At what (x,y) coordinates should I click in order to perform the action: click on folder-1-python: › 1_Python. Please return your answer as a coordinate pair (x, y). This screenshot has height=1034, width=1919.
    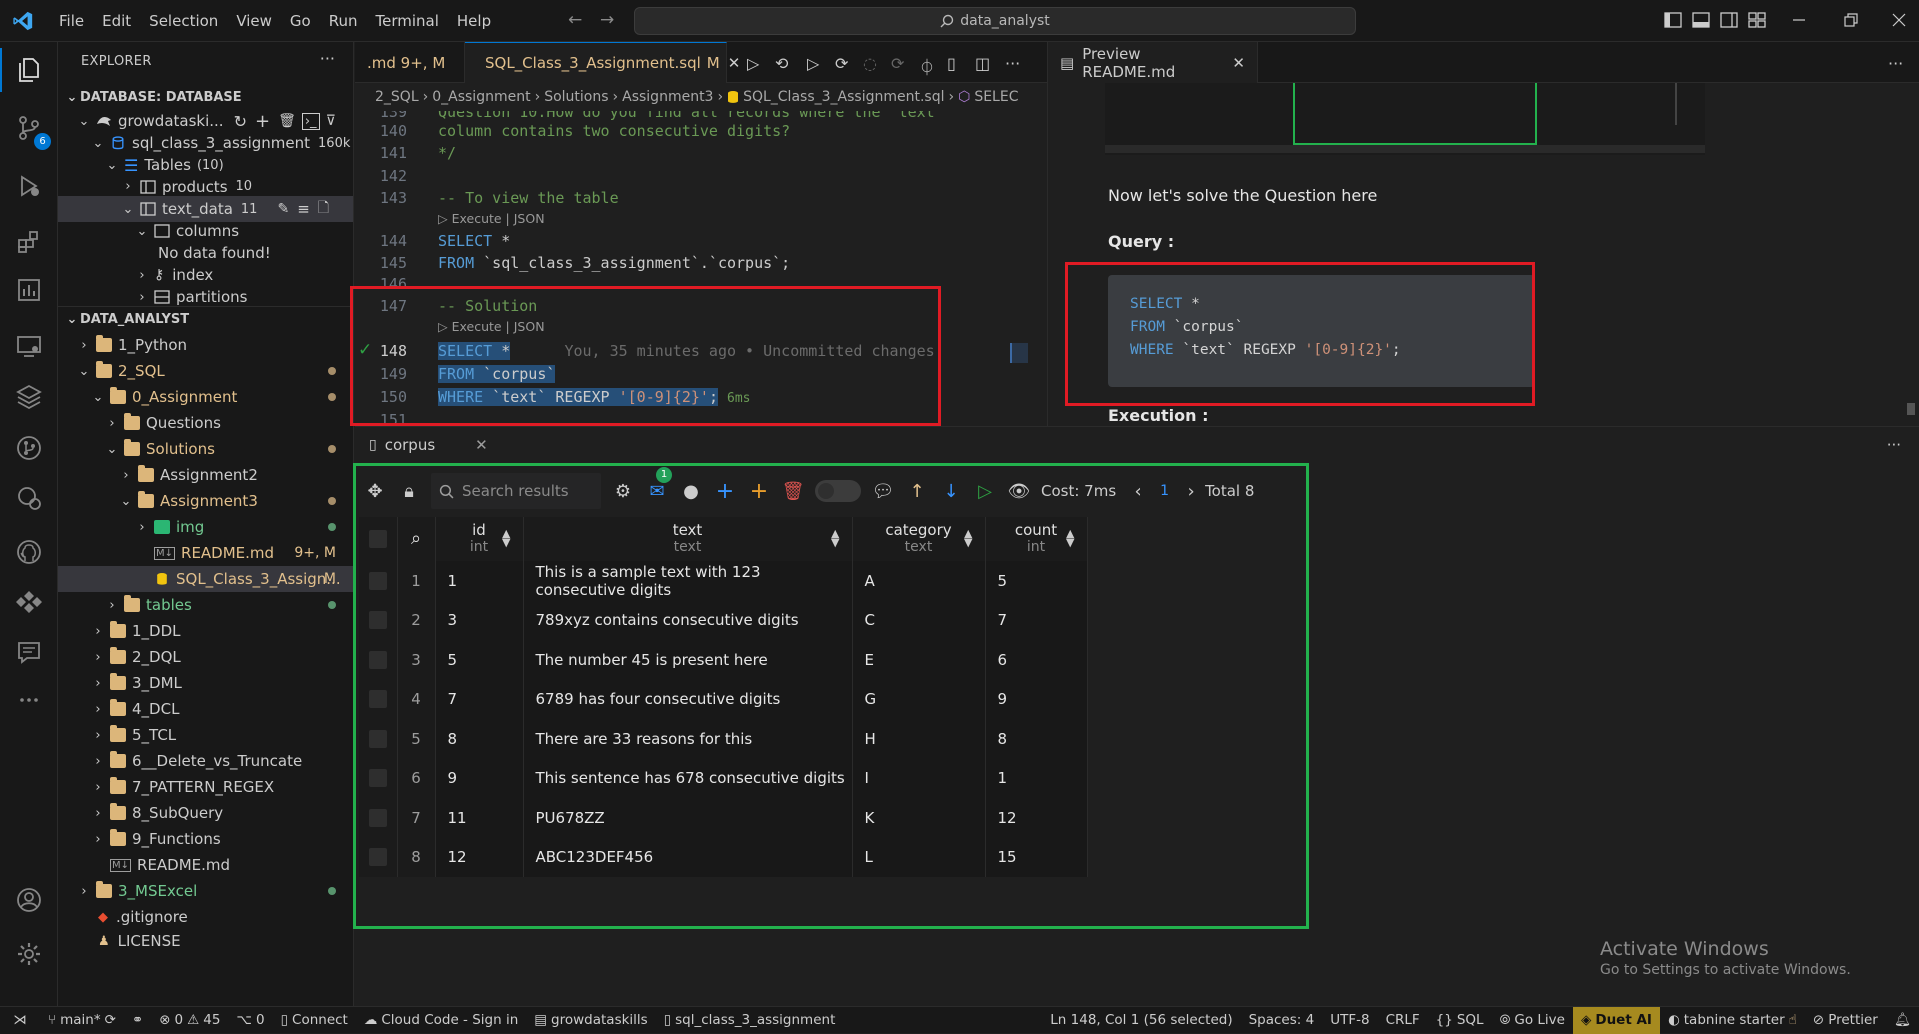
    Looking at the image, I should click on (205, 345).